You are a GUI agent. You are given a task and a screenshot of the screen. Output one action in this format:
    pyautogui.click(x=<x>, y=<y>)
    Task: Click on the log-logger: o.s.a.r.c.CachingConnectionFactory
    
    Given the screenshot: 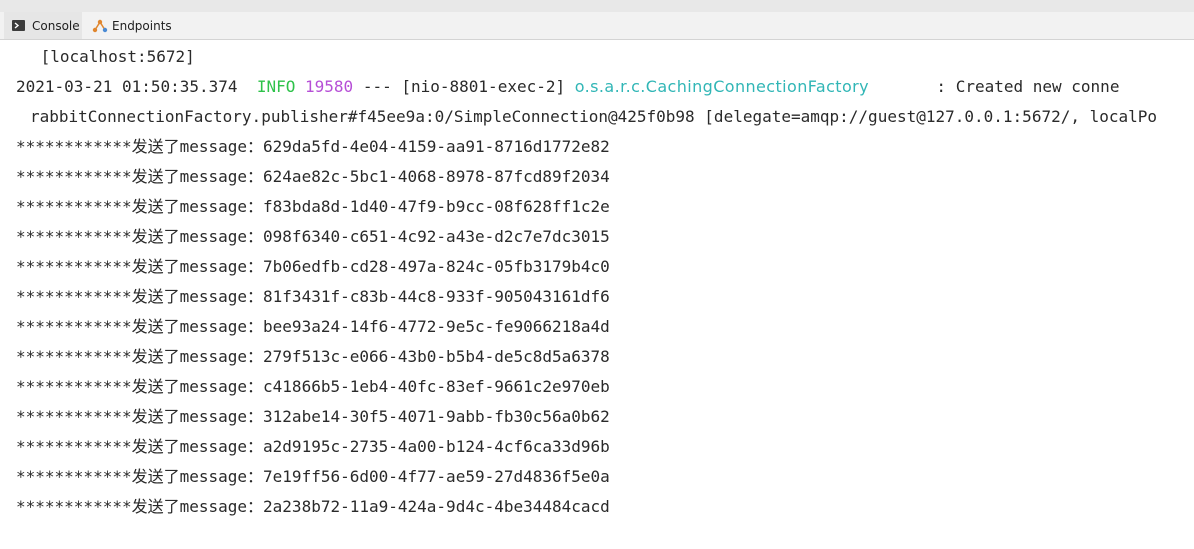 What is the action you would take?
    pyautogui.click(x=721, y=86)
    